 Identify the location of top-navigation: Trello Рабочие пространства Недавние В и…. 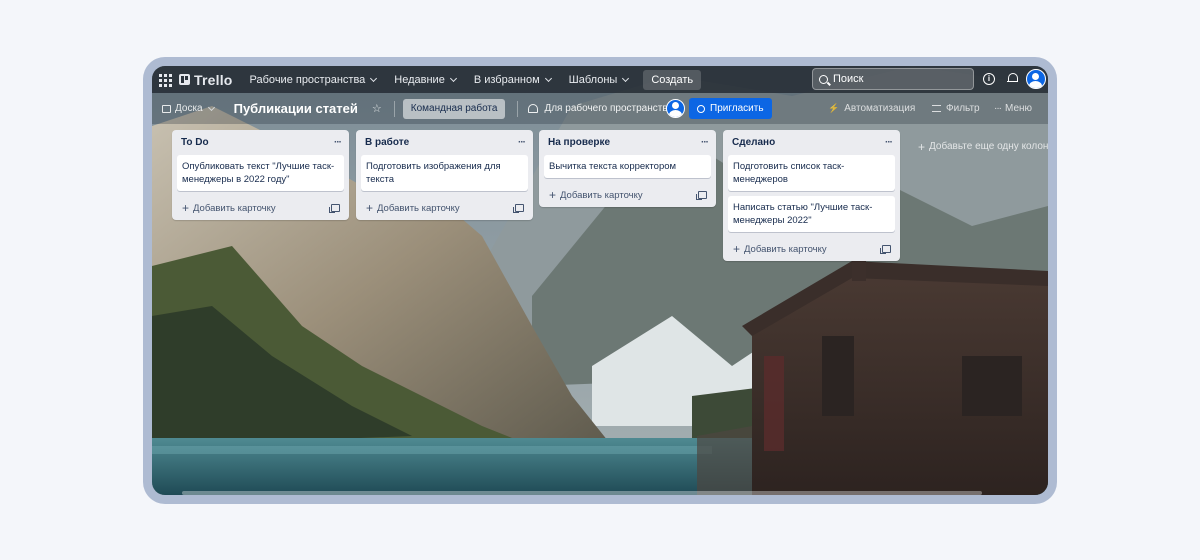
(600, 79).